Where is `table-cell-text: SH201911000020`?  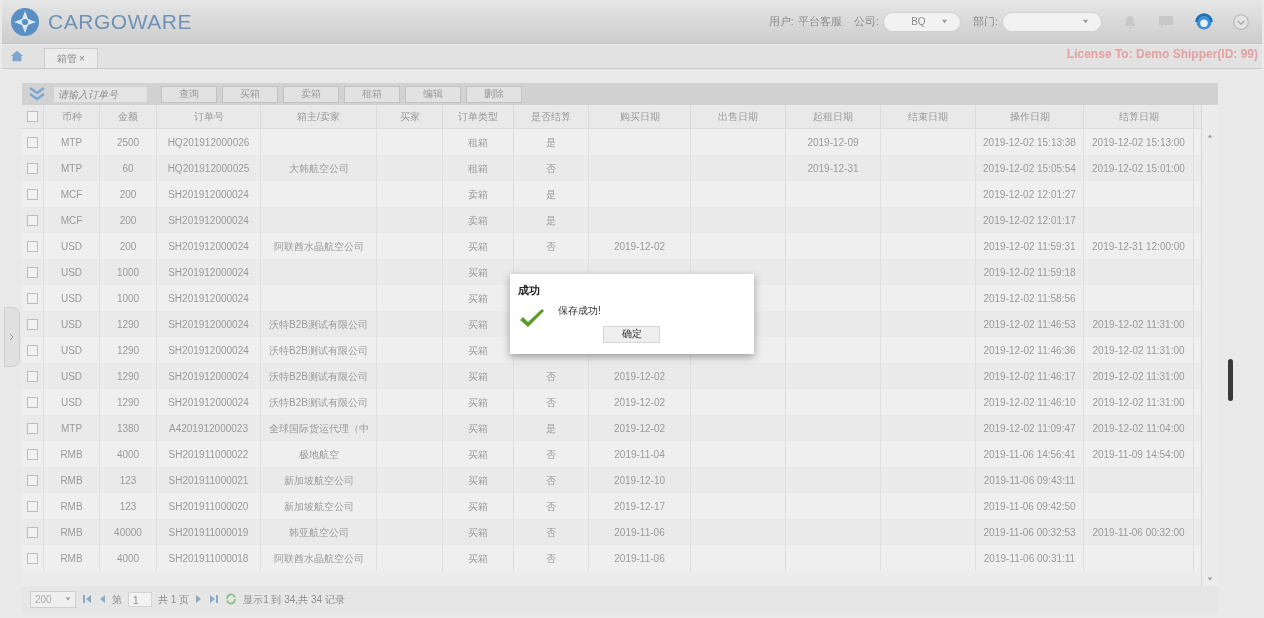
table-cell-text: SH201911000020 is located at coordinates (208, 506).